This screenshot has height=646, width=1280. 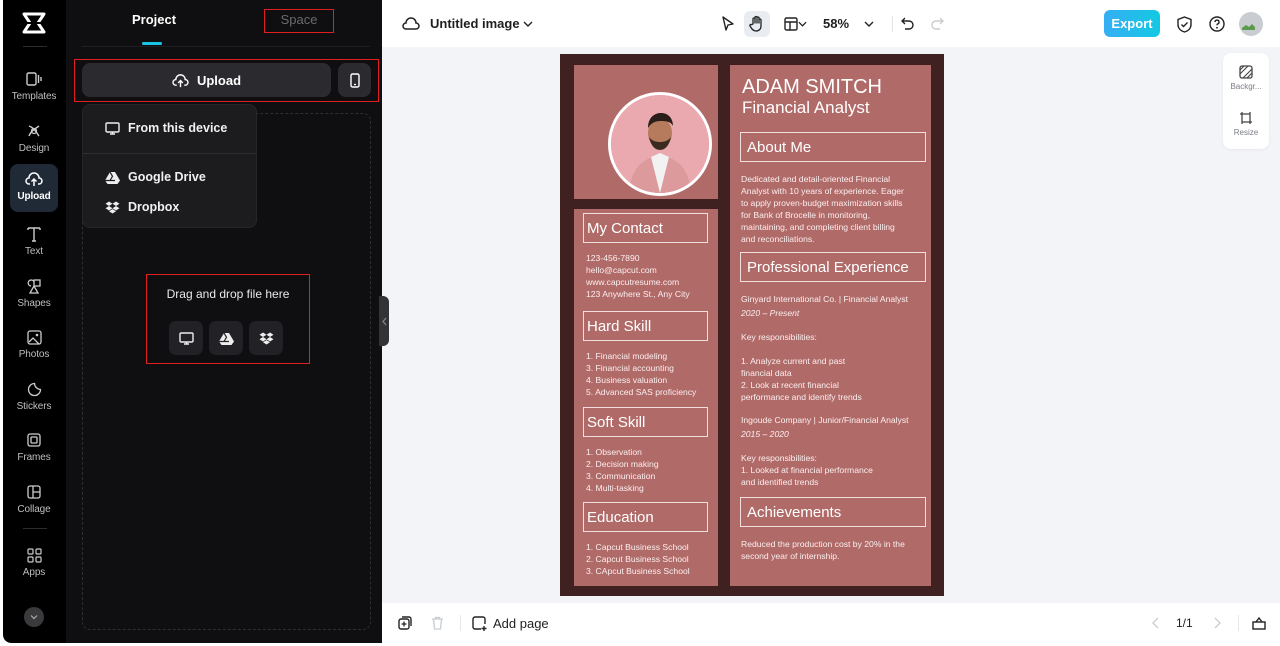 I want to click on drop-from-device-button, so click(x=186, y=338).